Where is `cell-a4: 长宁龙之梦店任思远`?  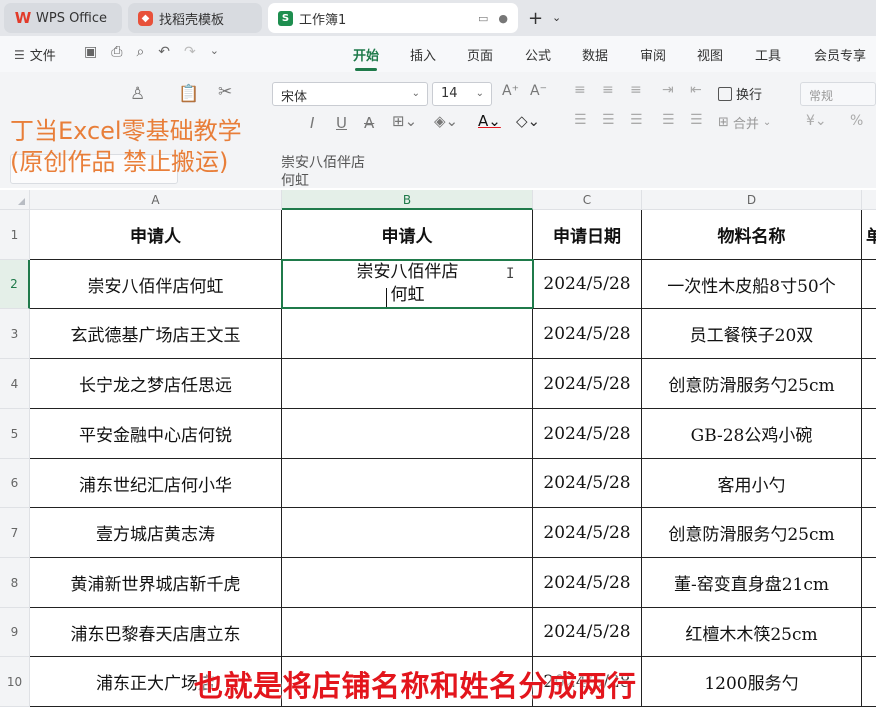 cell-a4: 长宁龙之梦店任思远 is located at coordinates (156, 384).